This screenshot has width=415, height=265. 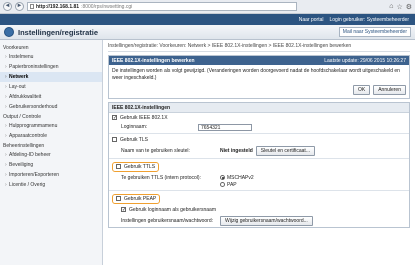 What do you see at coordinates (409, 7) in the screenshot?
I see `gear-icon: ⚙` at bounding box center [409, 7].